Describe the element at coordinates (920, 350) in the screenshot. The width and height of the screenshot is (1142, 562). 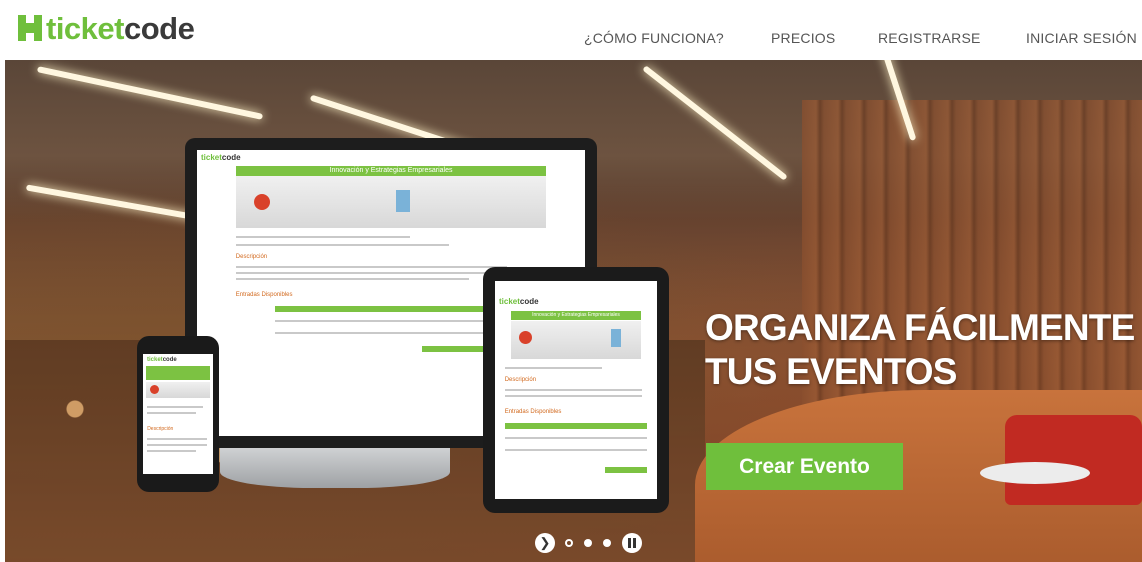
I see `hero-headline: ORGANIZA FÁCILMENTE TUS EVENTOS` at that location.